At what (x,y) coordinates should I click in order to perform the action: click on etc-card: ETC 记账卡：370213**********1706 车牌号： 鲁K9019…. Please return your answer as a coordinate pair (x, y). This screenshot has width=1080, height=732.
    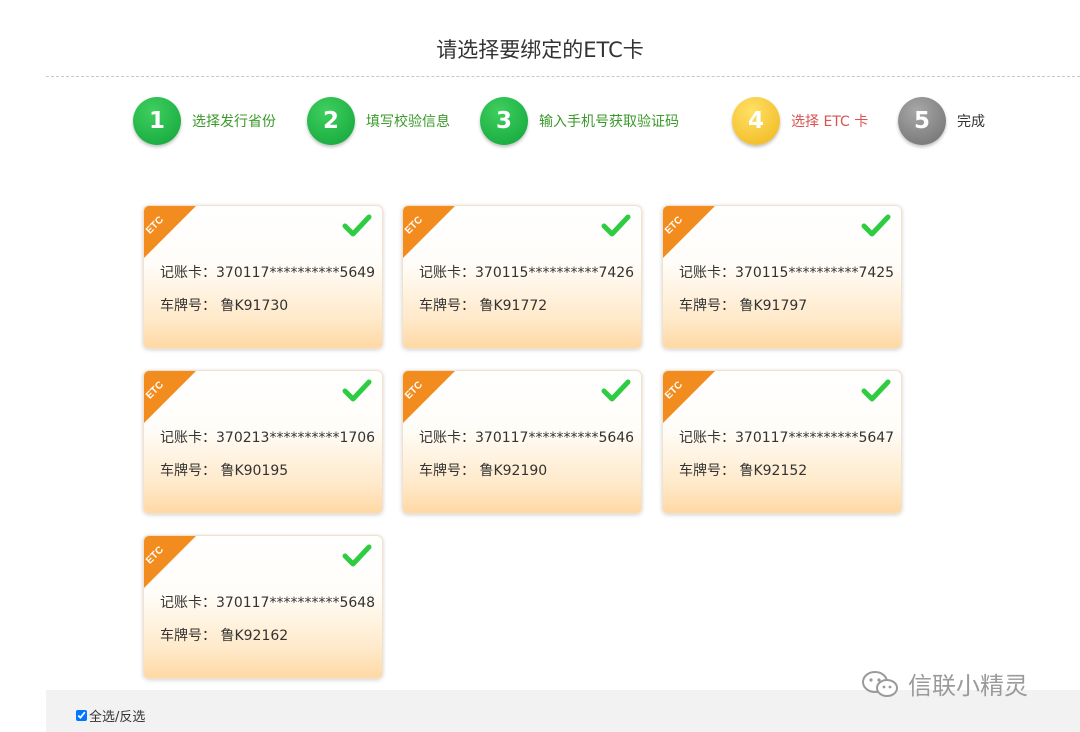
    Looking at the image, I should click on (263, 442).